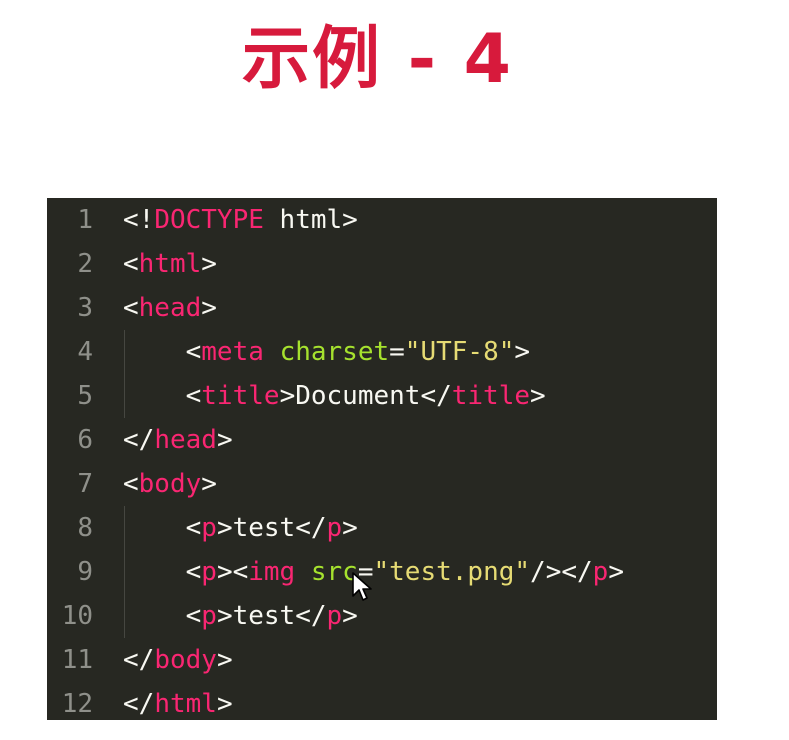  What do you see at coordinates (85, 352) in the screenshot?
I see `line-number: 4` at bounding box center [85, 352].